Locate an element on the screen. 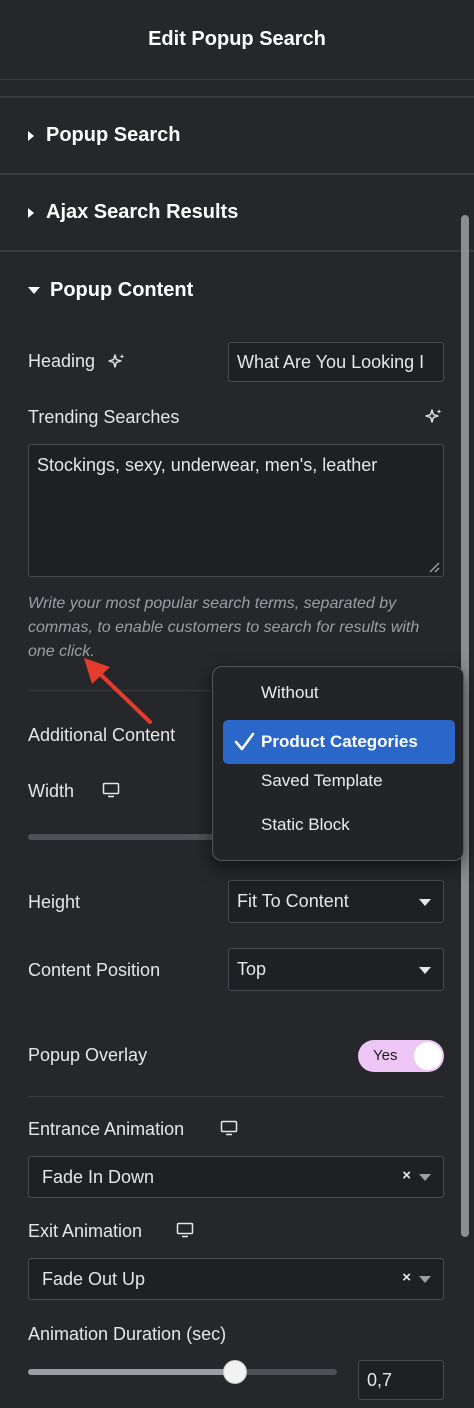 The image size is (474, 1408). section-popup-search: Popup Search is located at coordinates (237, 136).